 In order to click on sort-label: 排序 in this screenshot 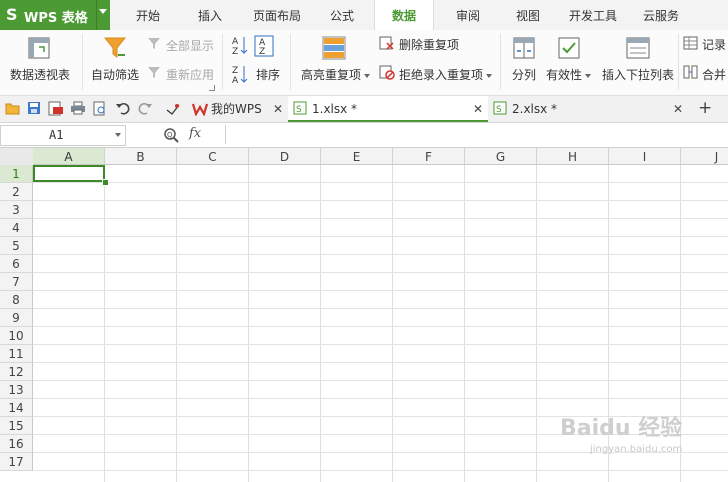, I will do `click(268, 75)`.